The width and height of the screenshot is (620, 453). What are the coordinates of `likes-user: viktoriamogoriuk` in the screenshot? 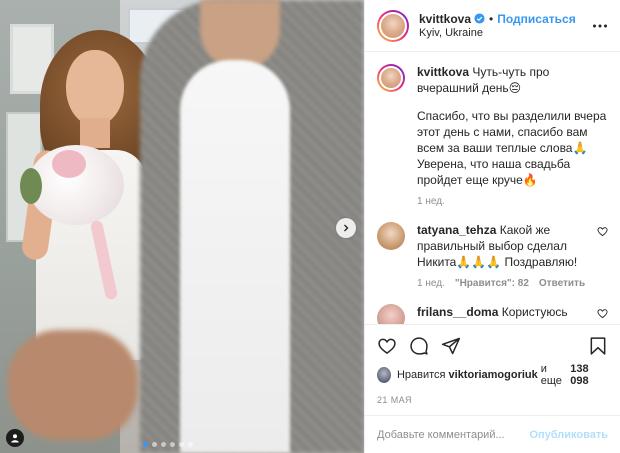 It's located at (493, 375).